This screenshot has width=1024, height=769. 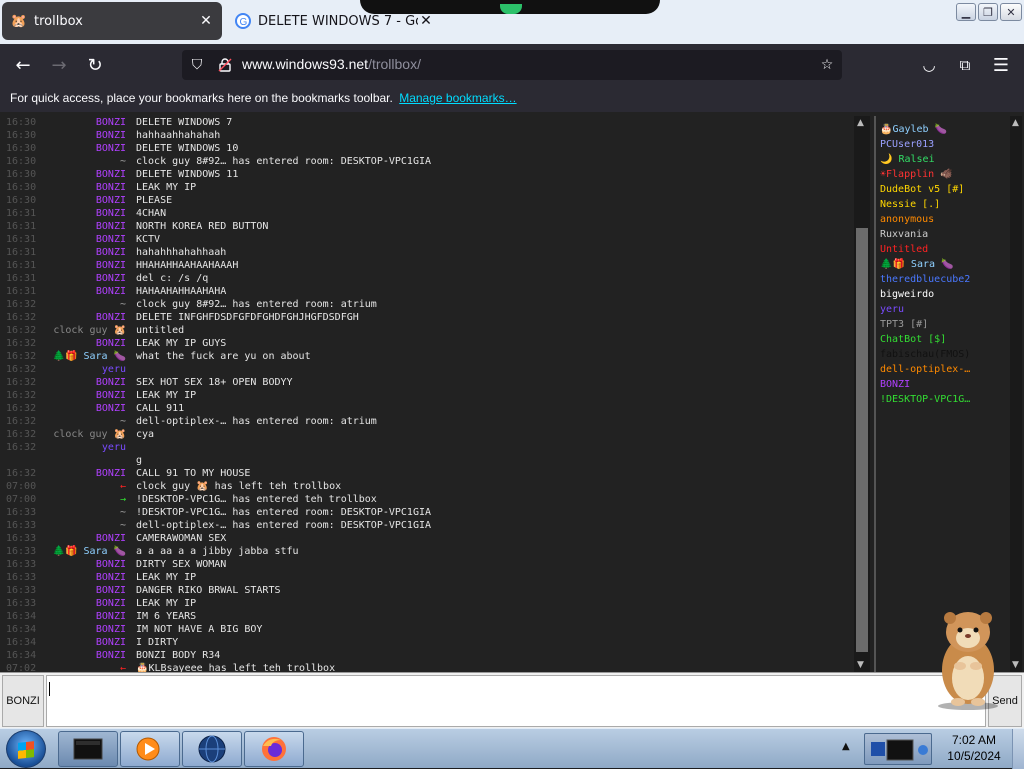 What do you see at coordinates (945, 249) in the screenshot?
I see `user-list-item: Untitled` at bounding box center [945, 249].